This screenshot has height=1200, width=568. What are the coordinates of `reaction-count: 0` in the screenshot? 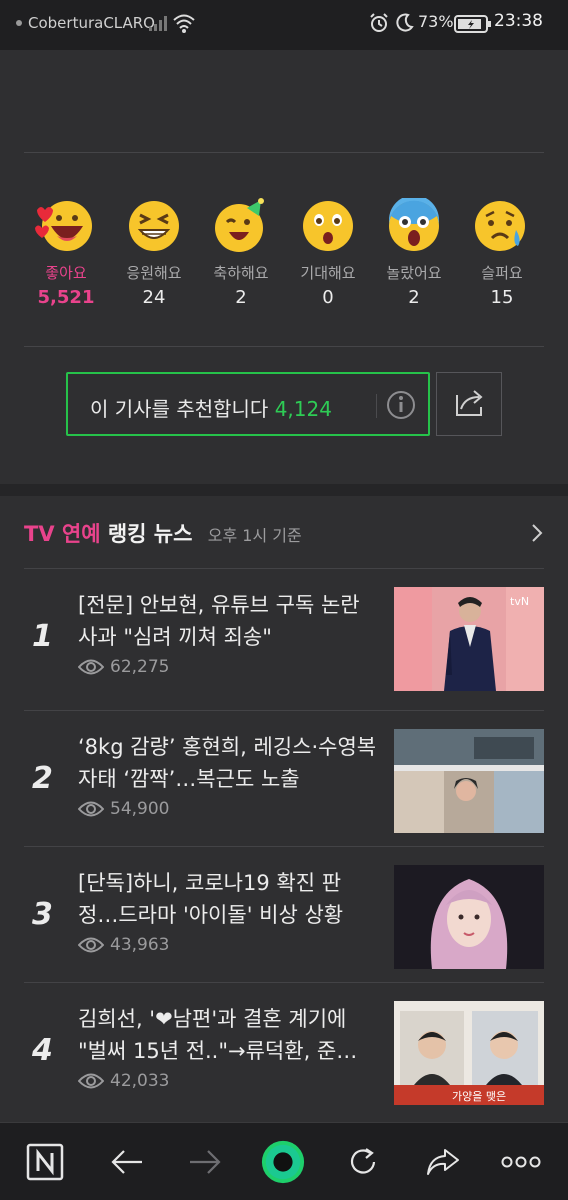 It's located at (328, 297).